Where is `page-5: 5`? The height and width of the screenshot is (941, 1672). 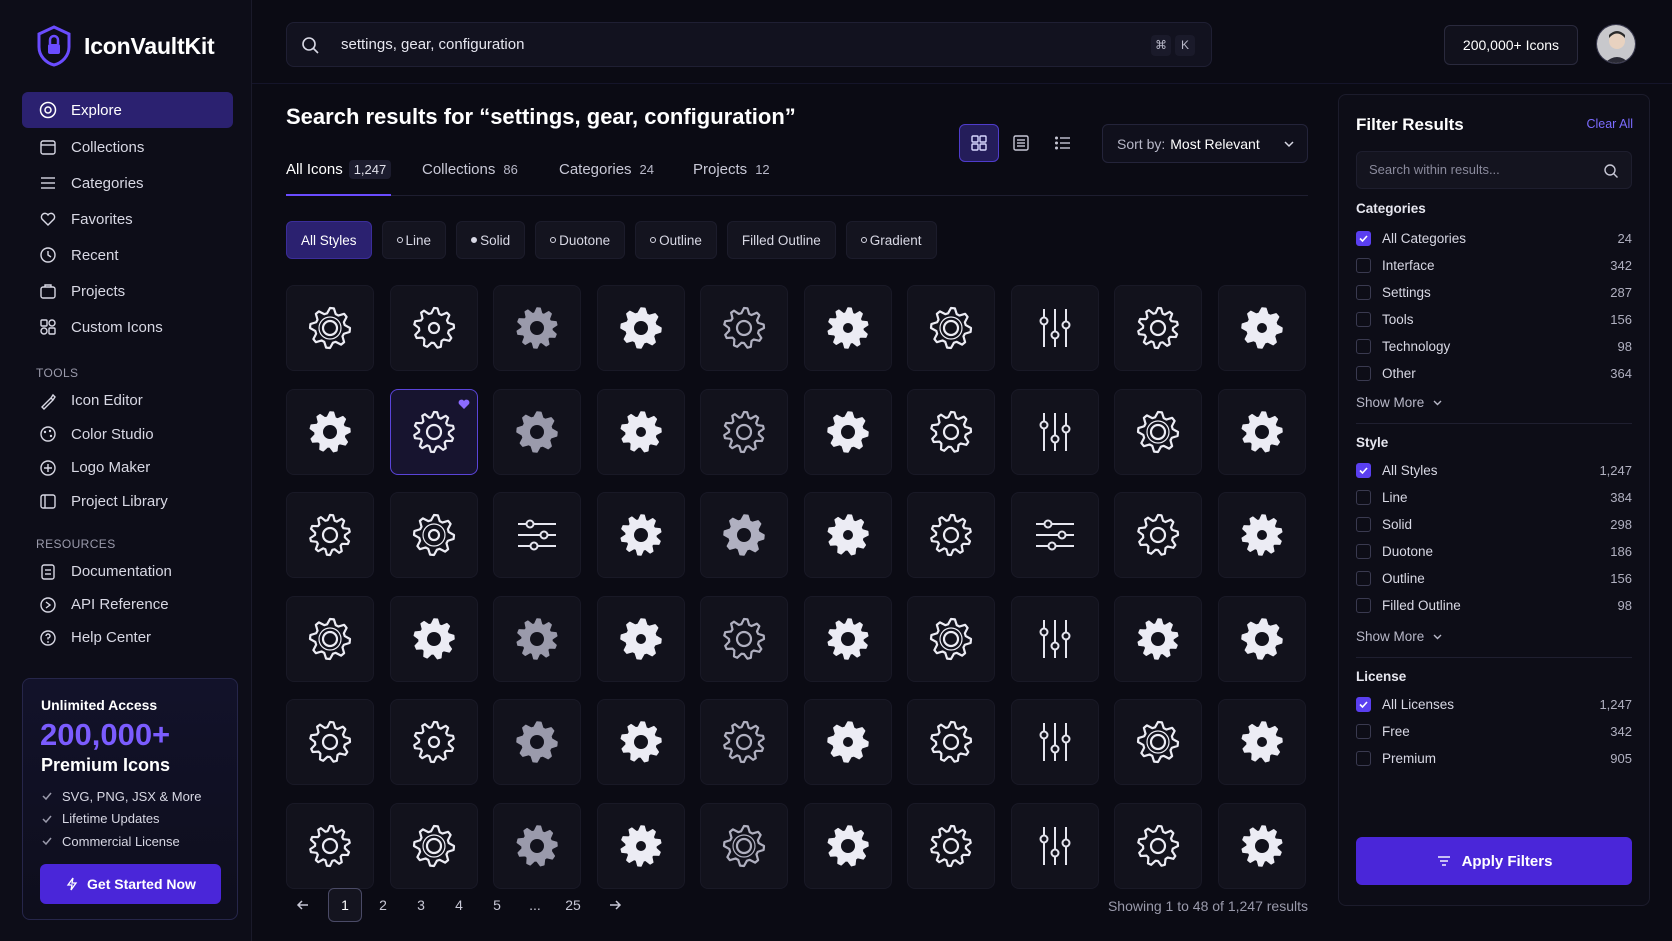 page-5: 5 is located at coordinates (497, 905).